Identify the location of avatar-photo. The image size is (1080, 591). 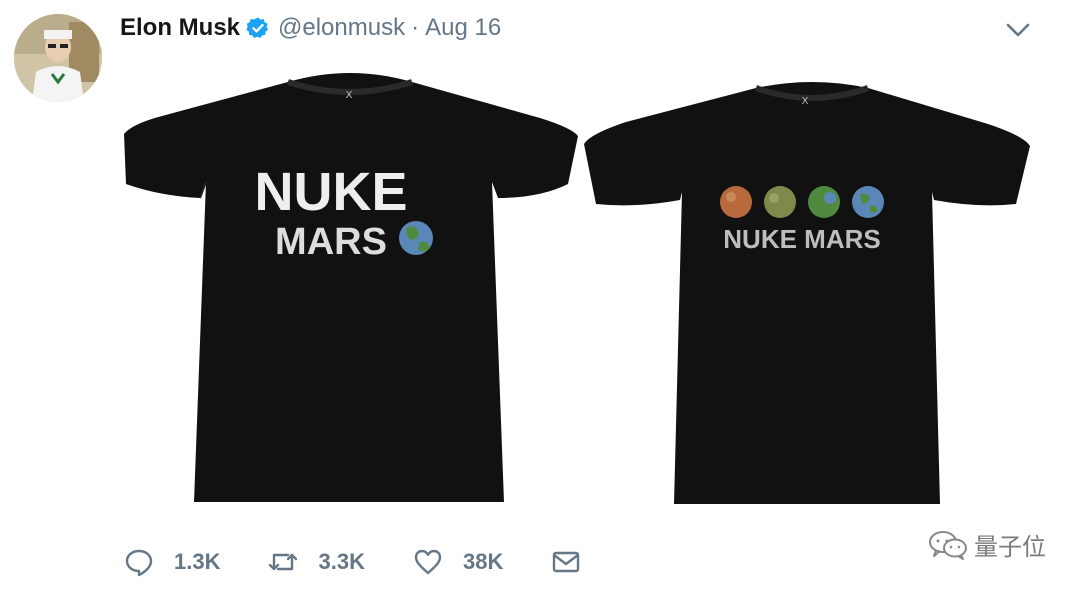
(58, 58).